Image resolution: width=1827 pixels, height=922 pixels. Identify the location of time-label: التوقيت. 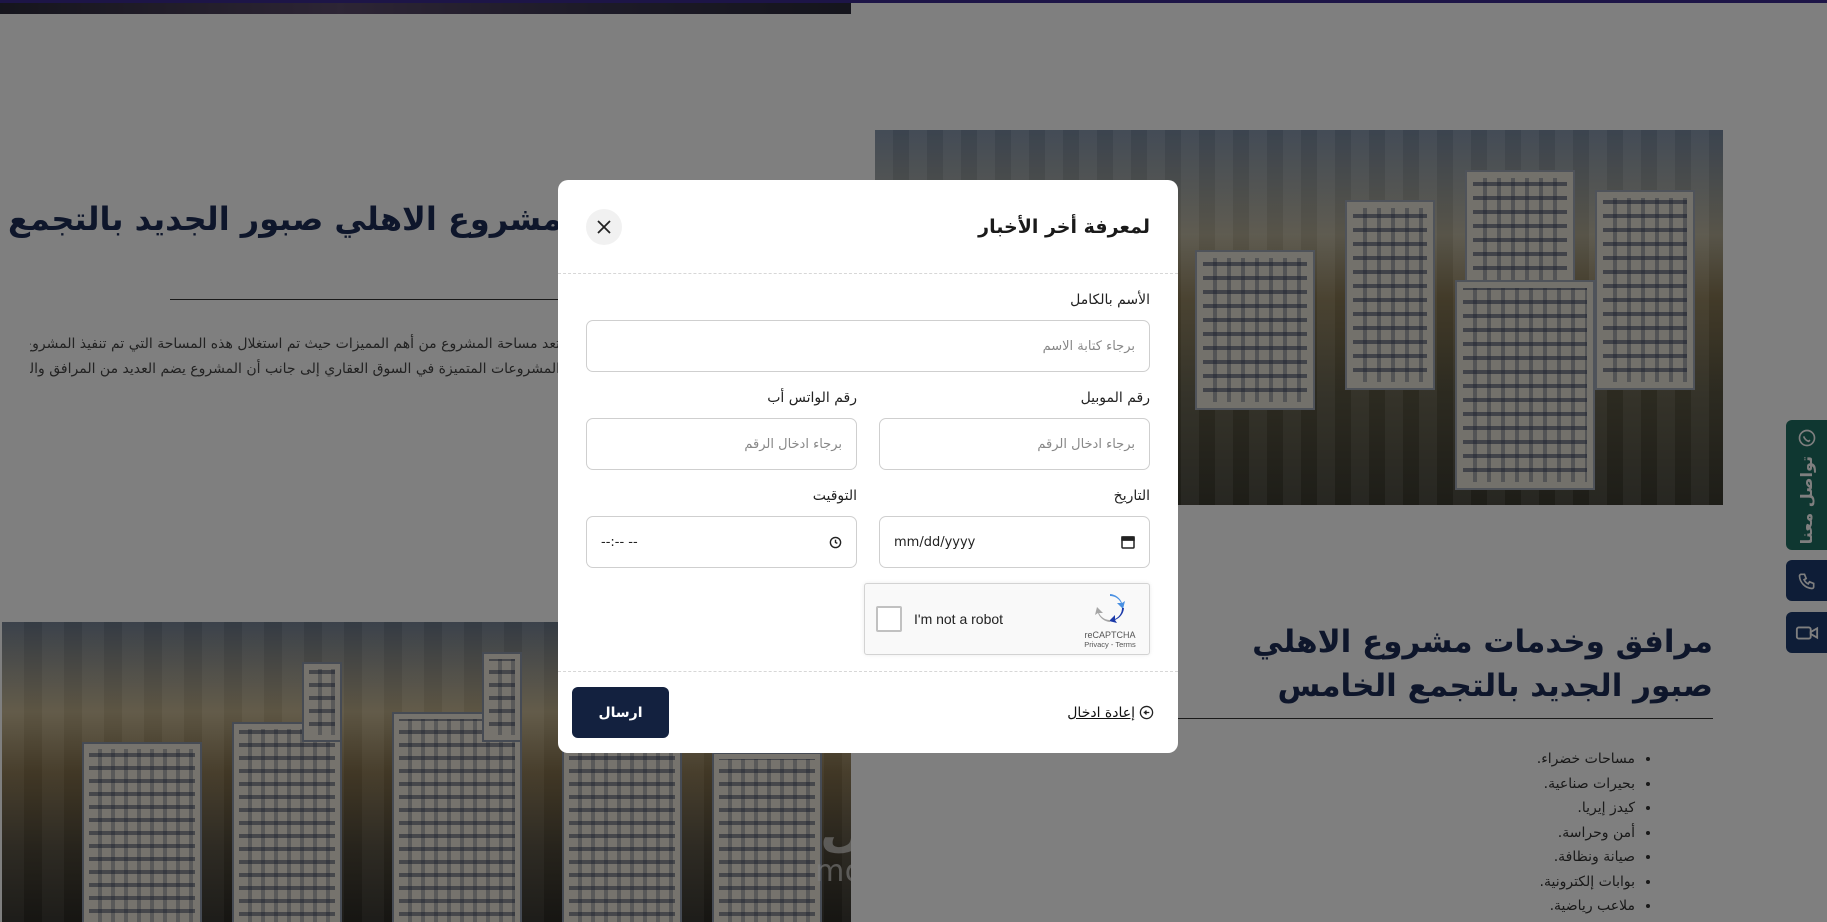
(834, 496).